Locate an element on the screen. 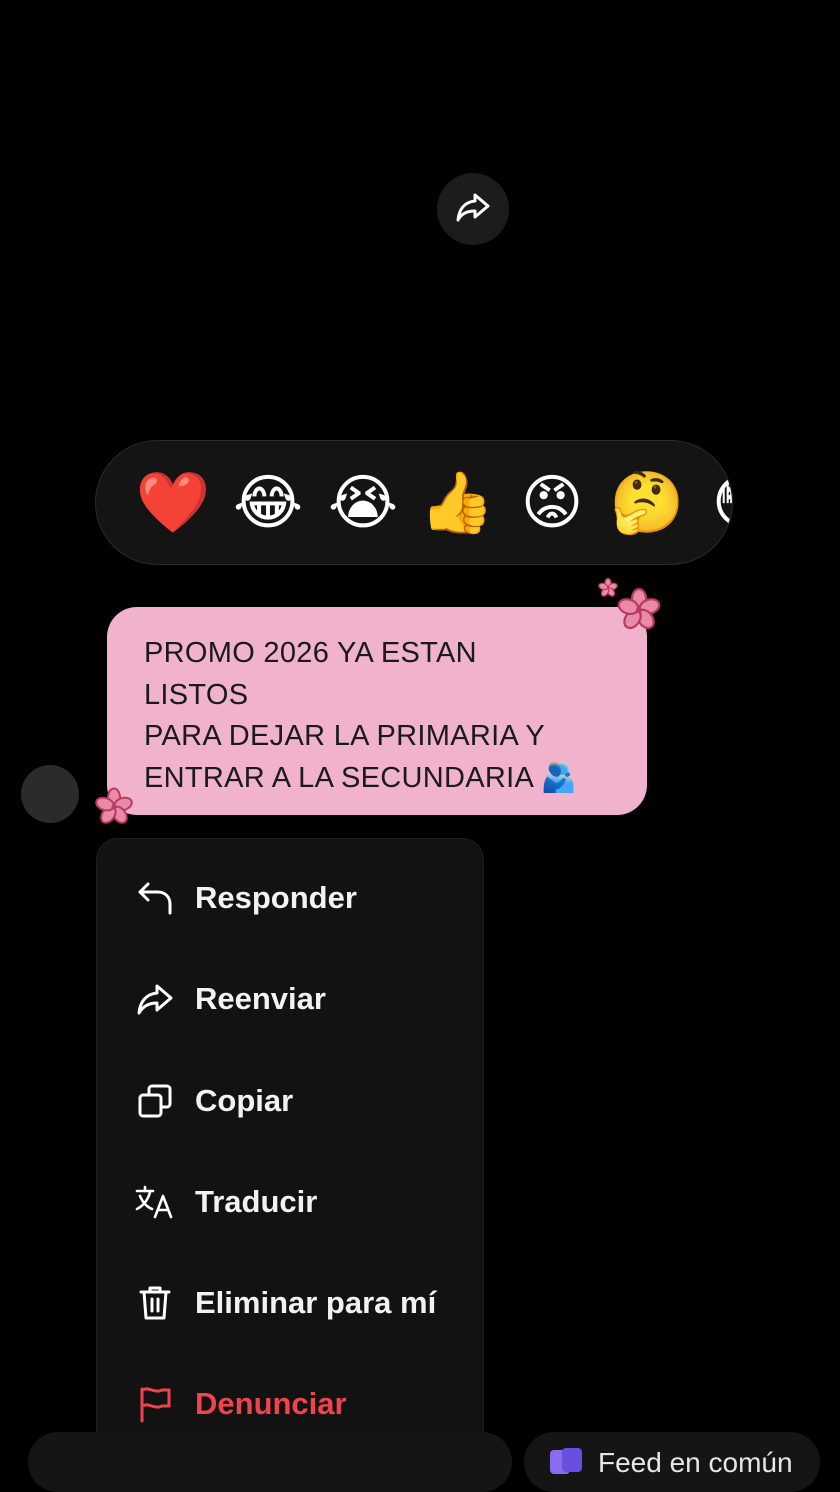  bottom-reaction-pill is located at coordinates (270, 1462).